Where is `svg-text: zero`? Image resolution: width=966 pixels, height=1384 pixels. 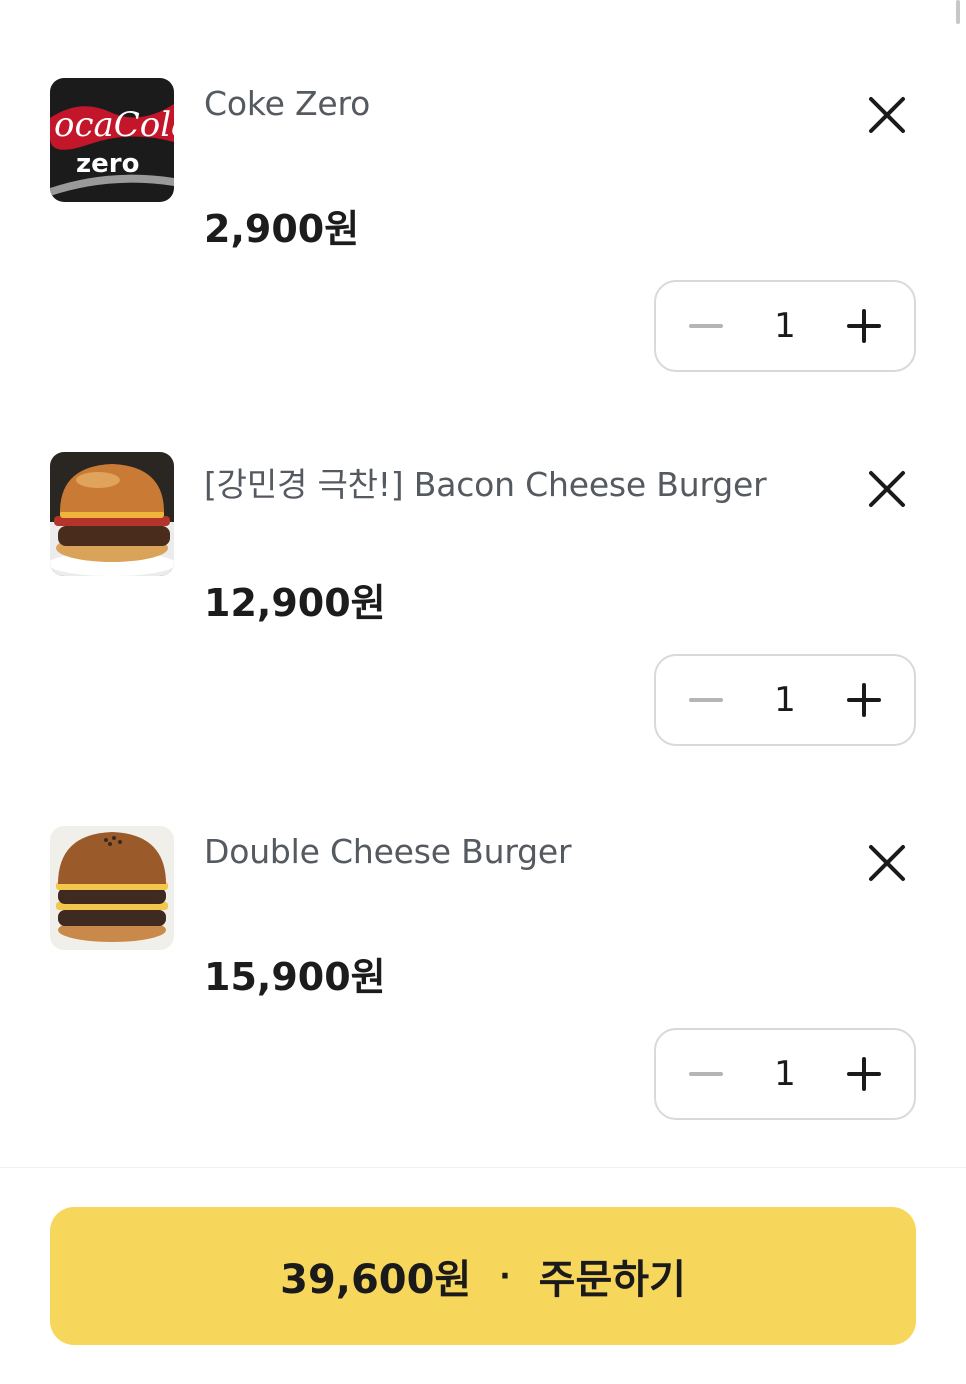 svg-text: zero is located at coordinates (107, 164).